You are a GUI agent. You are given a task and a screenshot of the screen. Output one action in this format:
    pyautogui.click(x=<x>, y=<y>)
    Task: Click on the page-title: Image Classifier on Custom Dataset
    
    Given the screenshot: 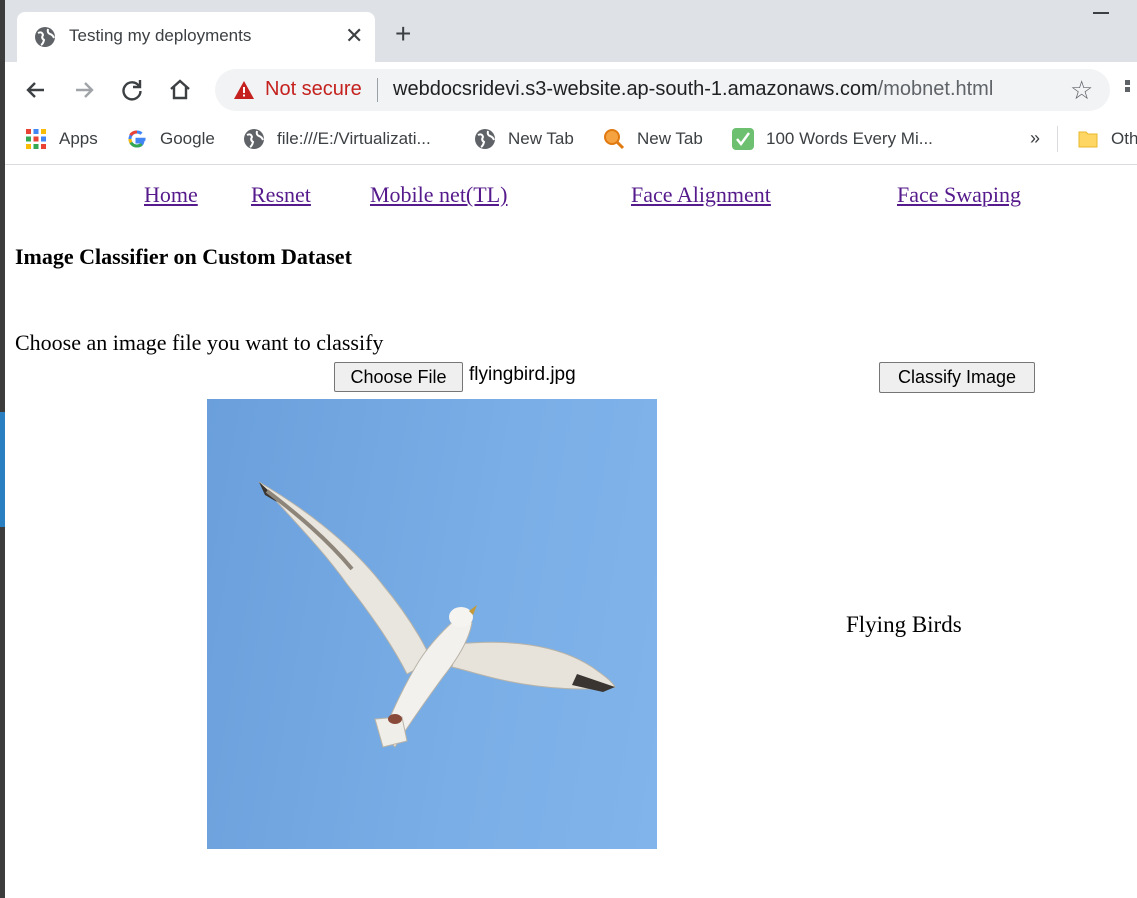 What is the action you would take?
    pyautogui.click(x=183, y=256)
    